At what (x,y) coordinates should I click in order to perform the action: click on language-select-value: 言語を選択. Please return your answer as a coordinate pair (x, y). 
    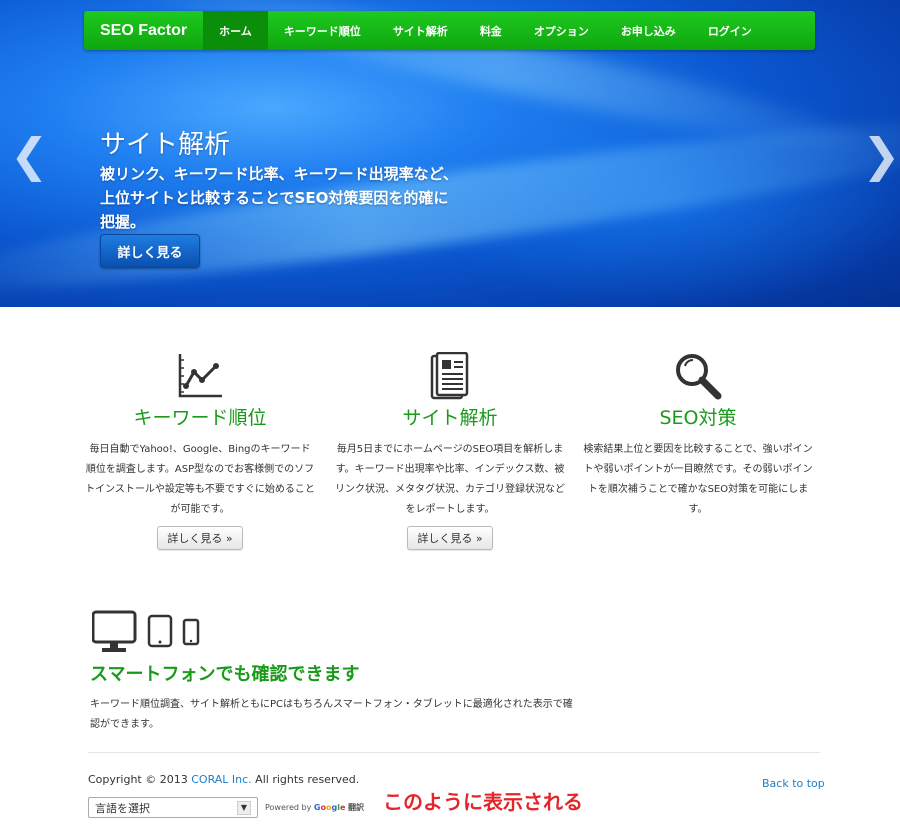
    Looking at the image, I should click on (122, 808).